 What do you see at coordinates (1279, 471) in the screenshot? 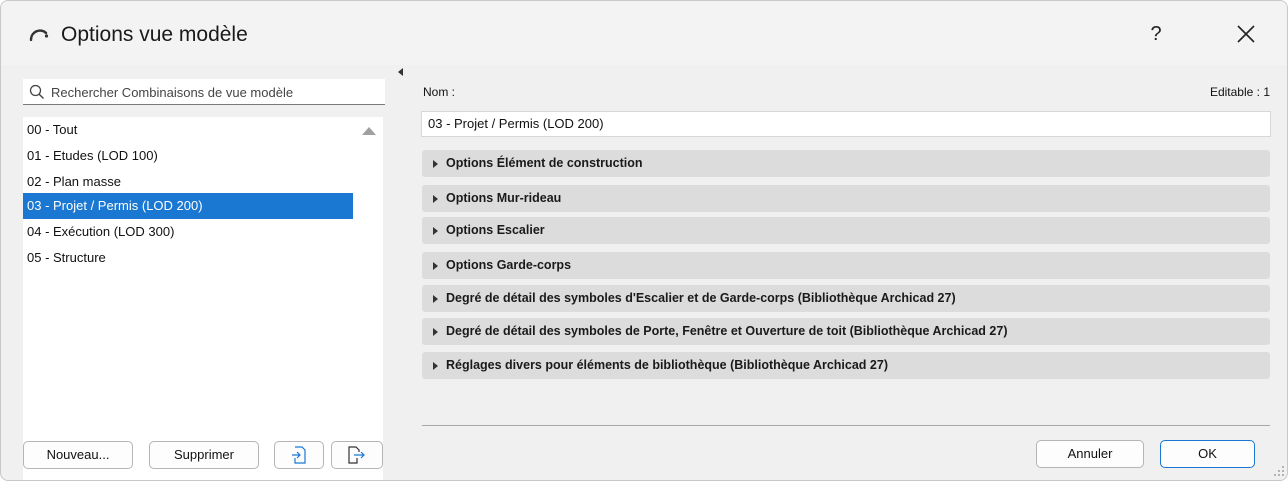
I see `resize-grip-icon` at bounding box center [1279, 471].